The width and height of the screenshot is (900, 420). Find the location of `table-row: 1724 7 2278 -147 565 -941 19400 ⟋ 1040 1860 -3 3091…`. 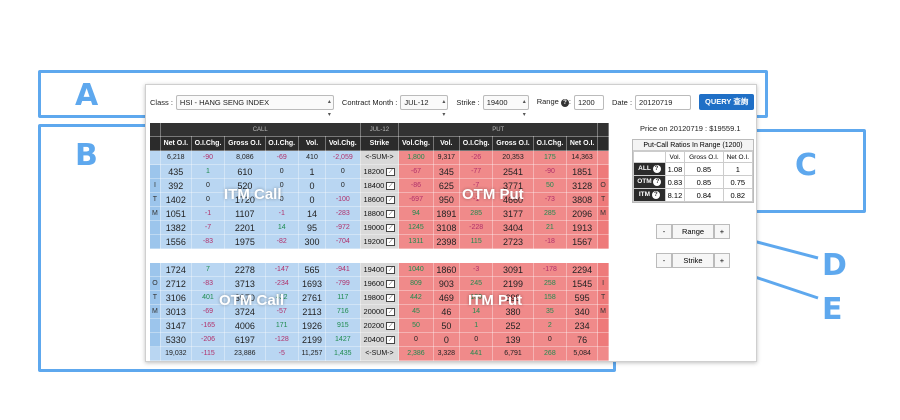

table-row: 1724 7 2278 -147 565 -941 19400 ⟋ 1040 1860 -3 3091… is located at coordinates (379, 269).